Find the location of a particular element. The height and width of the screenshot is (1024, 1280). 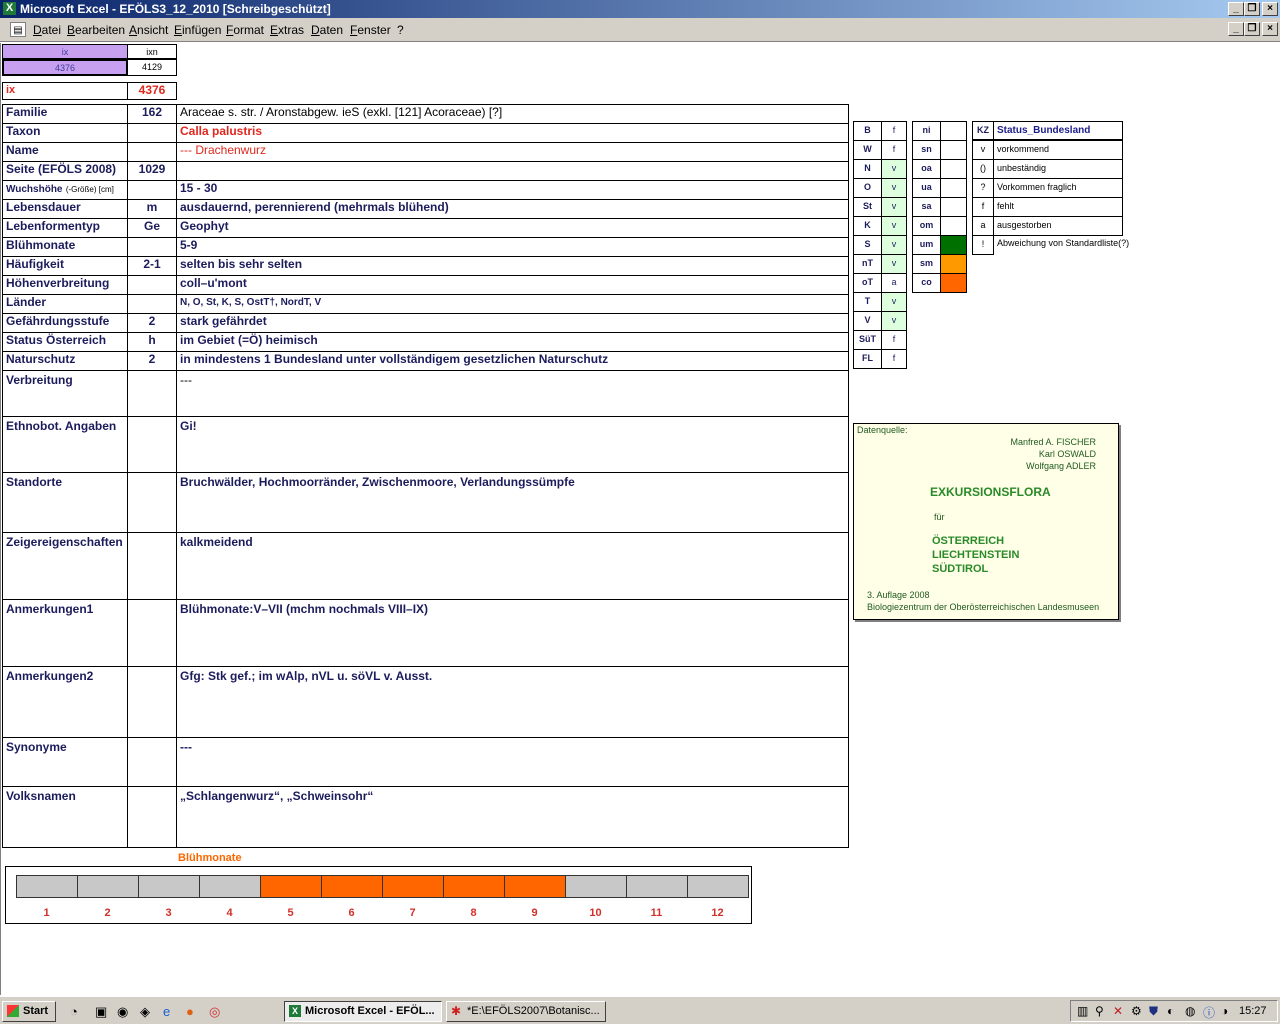

tray-icon-9: ◑ is located at coordinates (1224, 1011).